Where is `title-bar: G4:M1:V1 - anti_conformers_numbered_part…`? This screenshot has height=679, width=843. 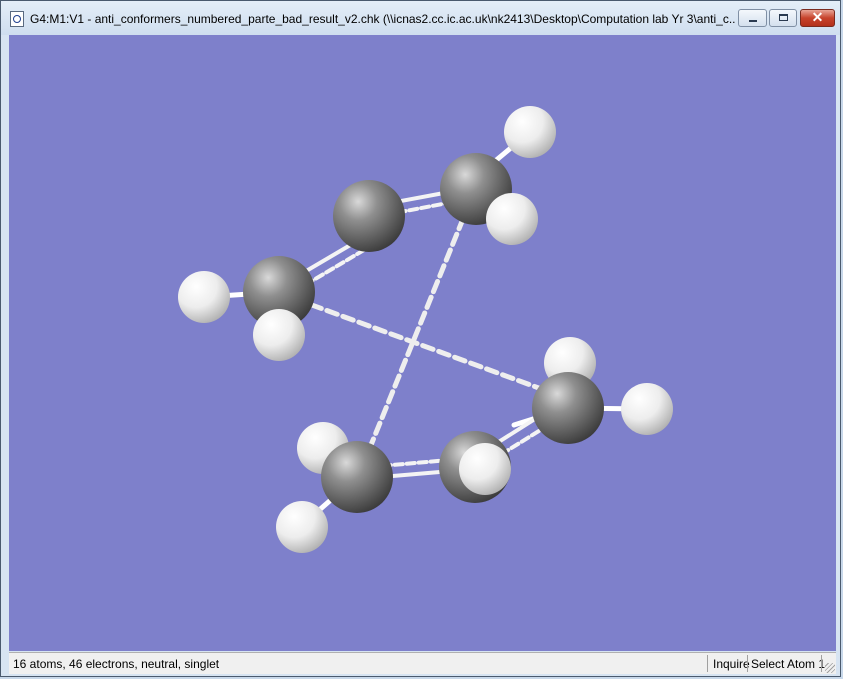
title-bar: G4:M1:V1 - anti_conformers_numbered_part… is located at coordinates (420, 18).